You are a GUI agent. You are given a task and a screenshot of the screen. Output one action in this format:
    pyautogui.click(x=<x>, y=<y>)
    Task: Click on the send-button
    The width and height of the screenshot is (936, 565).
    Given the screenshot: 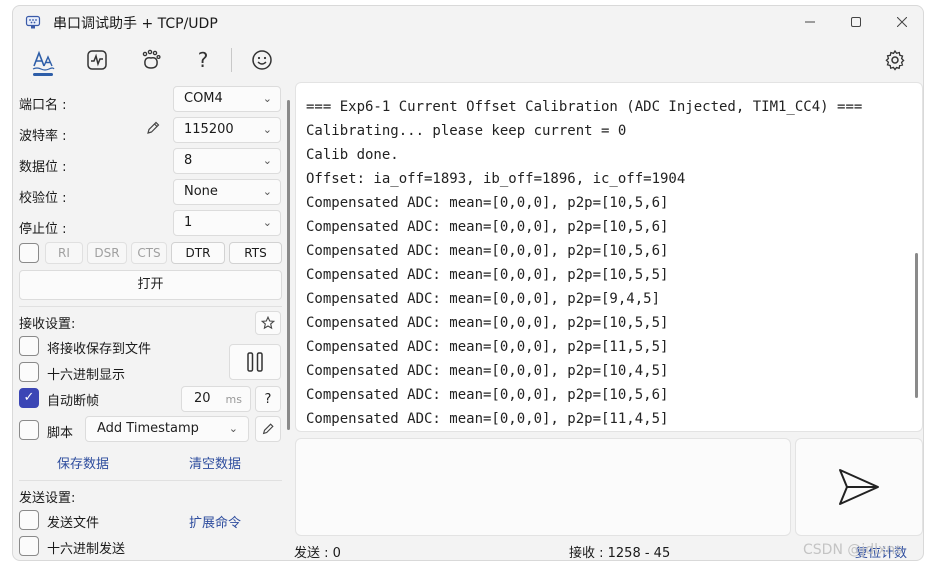 What is the action you would take?
    pyautogui.click(x=859, y=487)
    